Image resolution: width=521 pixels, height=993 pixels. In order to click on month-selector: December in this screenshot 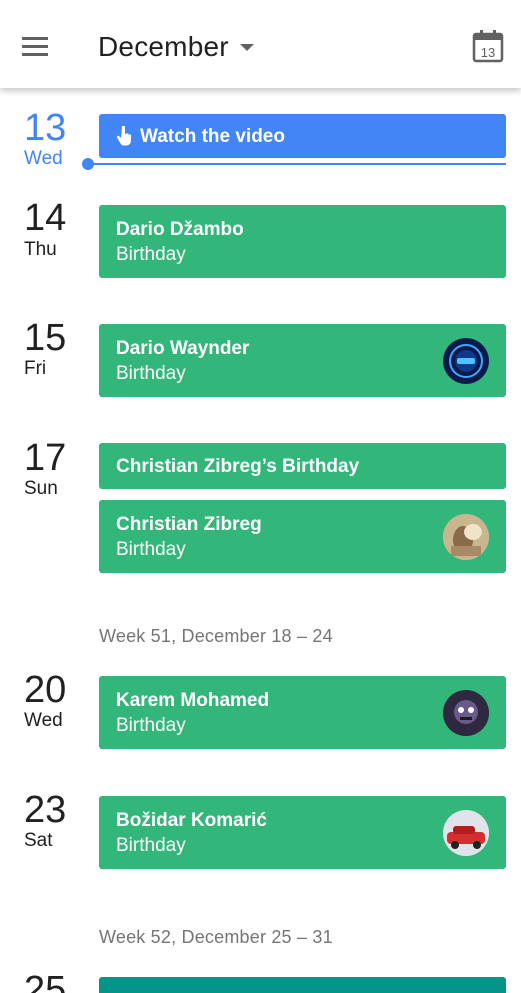, I will do `click(178, 47)`.